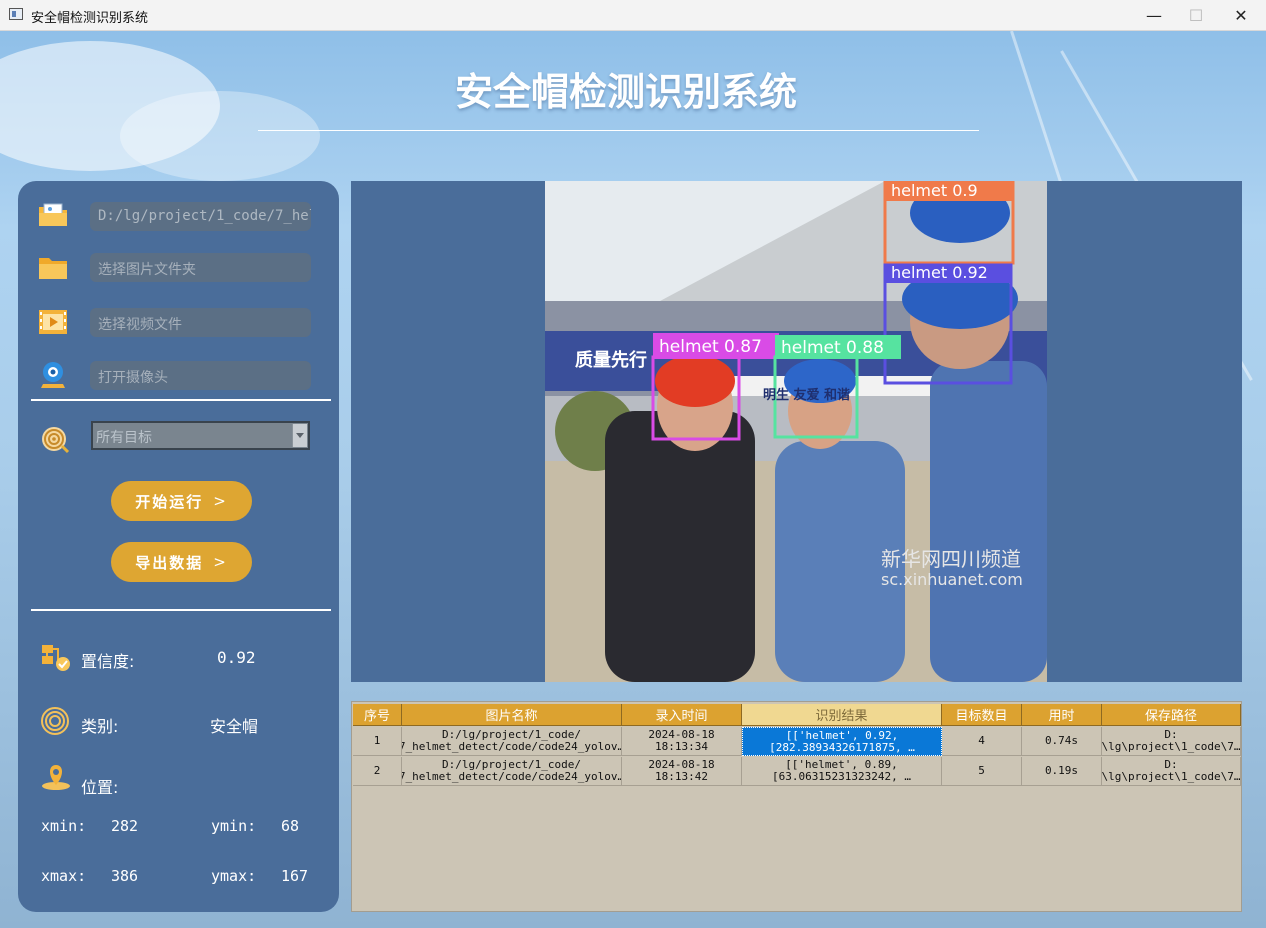 This screenshot has width=1266, height=928. I want to click on table-cell-index: 2, so click(377, 771).